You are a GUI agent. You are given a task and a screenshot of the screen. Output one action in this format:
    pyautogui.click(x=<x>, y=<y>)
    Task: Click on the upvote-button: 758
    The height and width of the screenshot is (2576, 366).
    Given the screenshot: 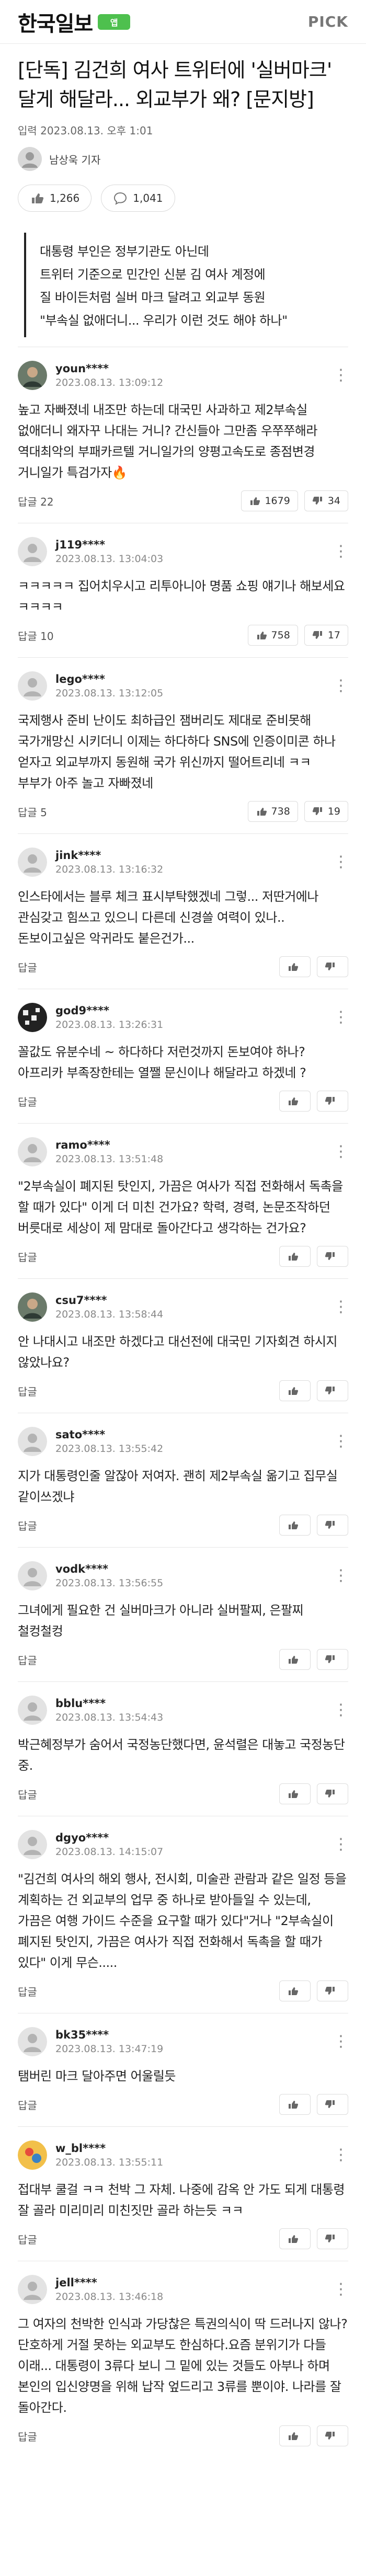 What is the action you would take?
    pyautogui.click(x=272, y=635)
    